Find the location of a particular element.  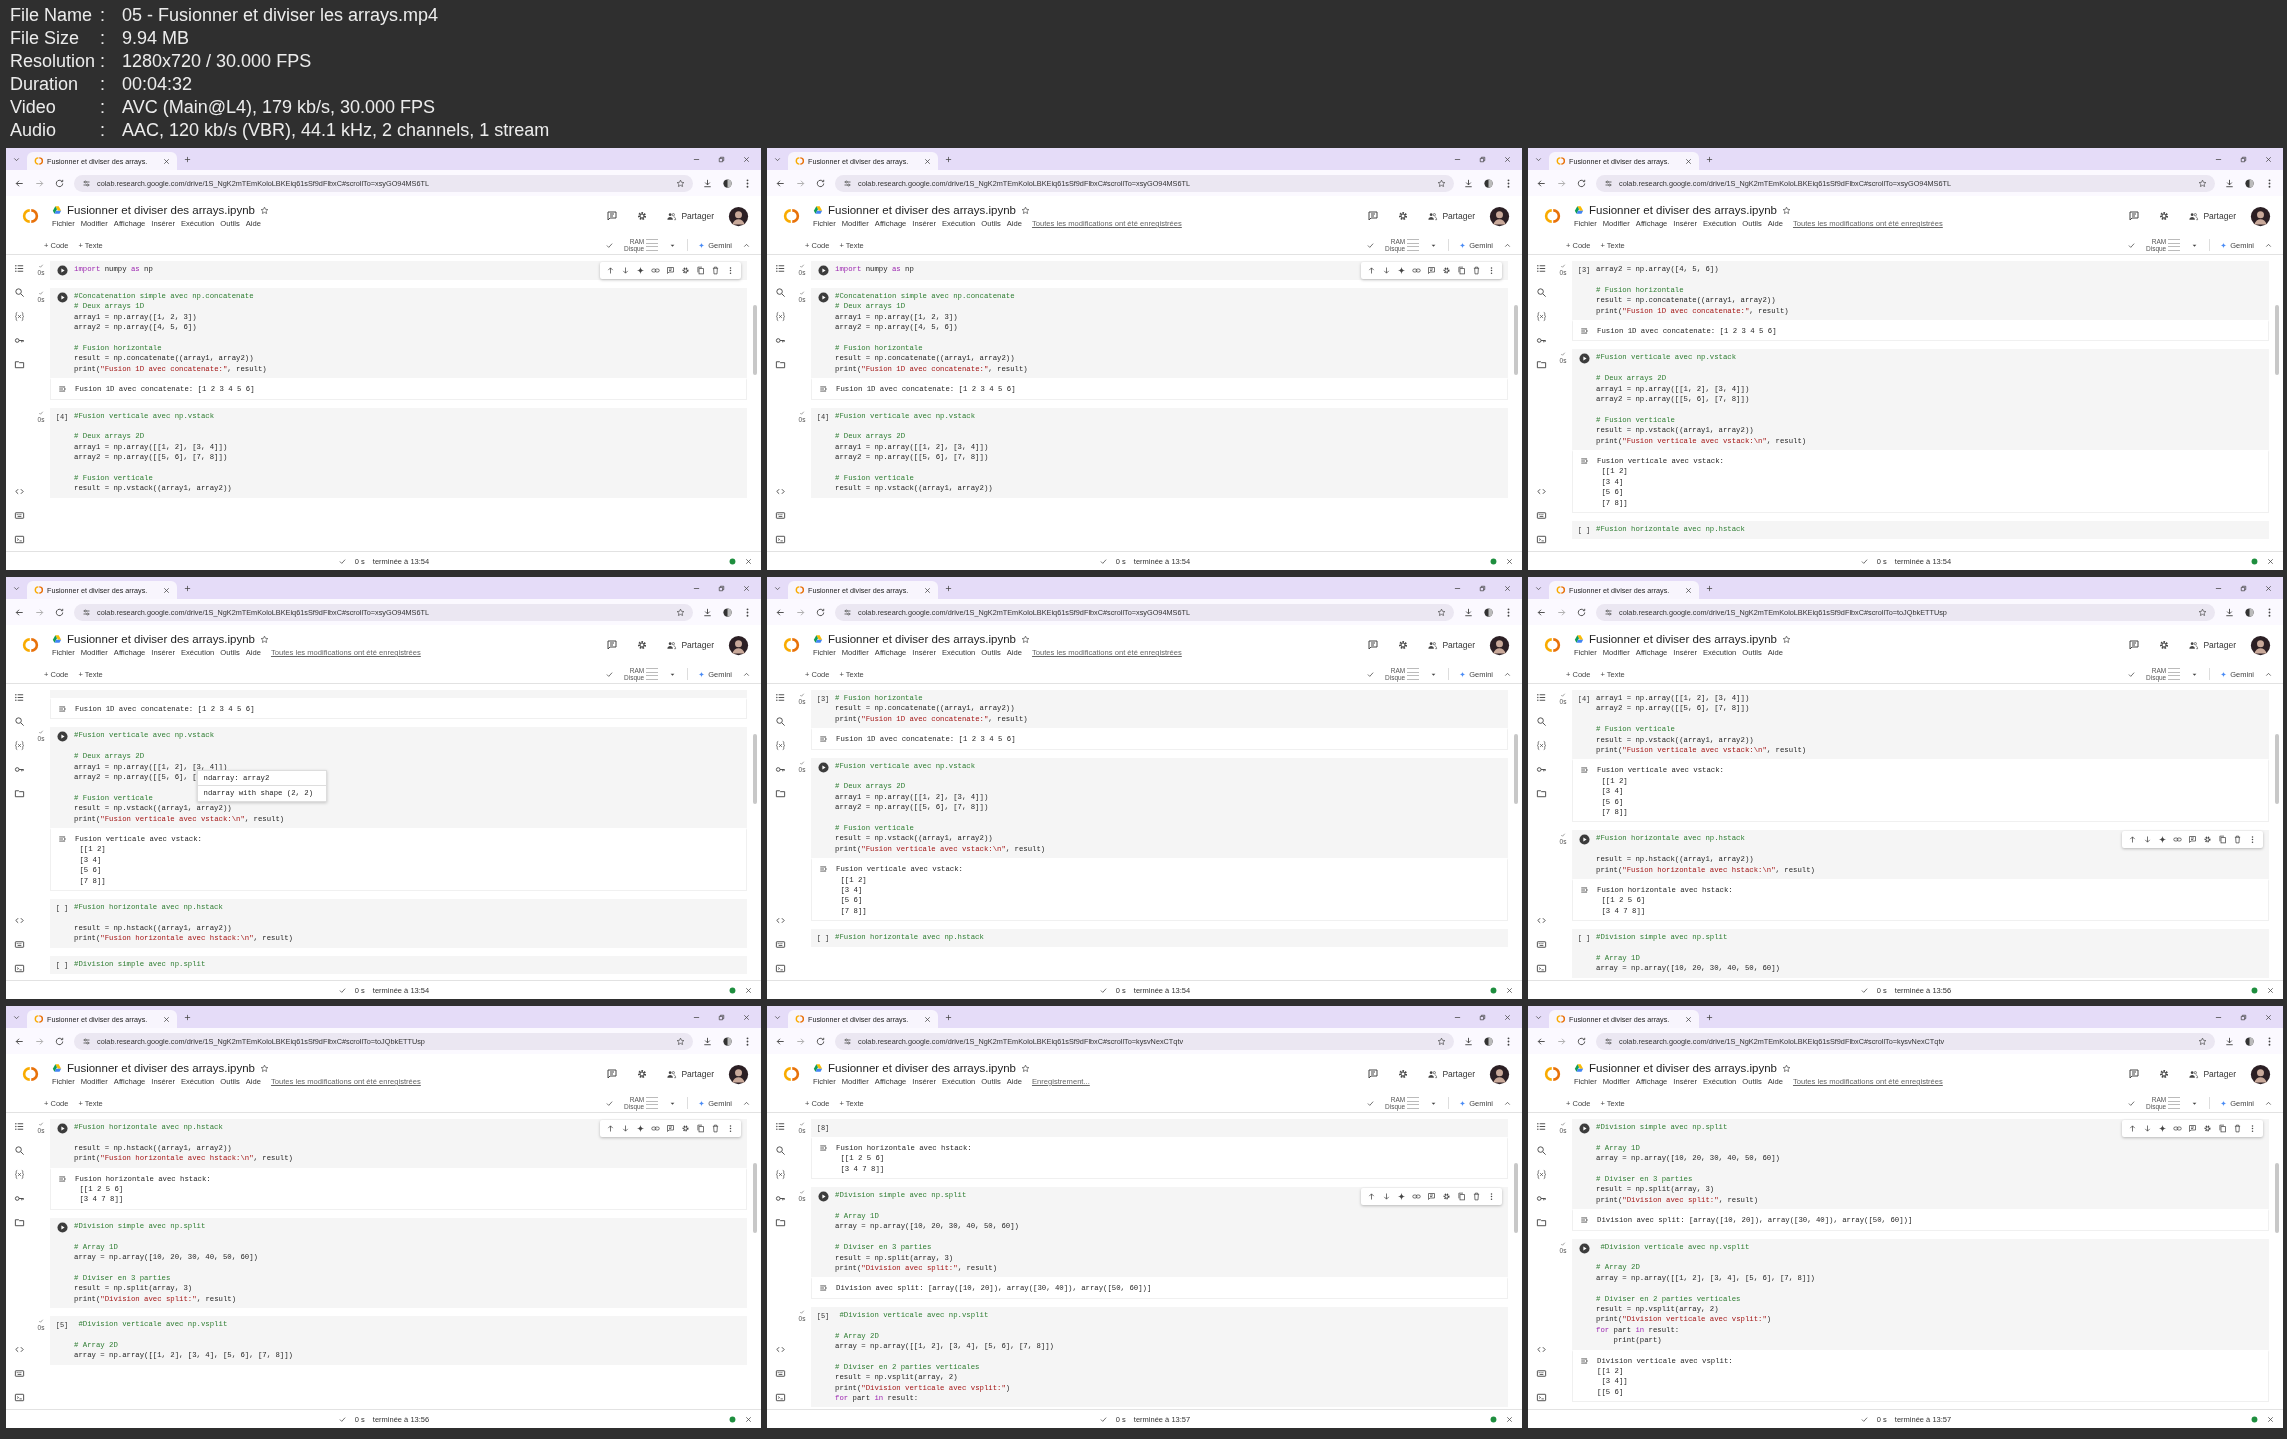

delete-icon is located at coordinates (2237, 840).